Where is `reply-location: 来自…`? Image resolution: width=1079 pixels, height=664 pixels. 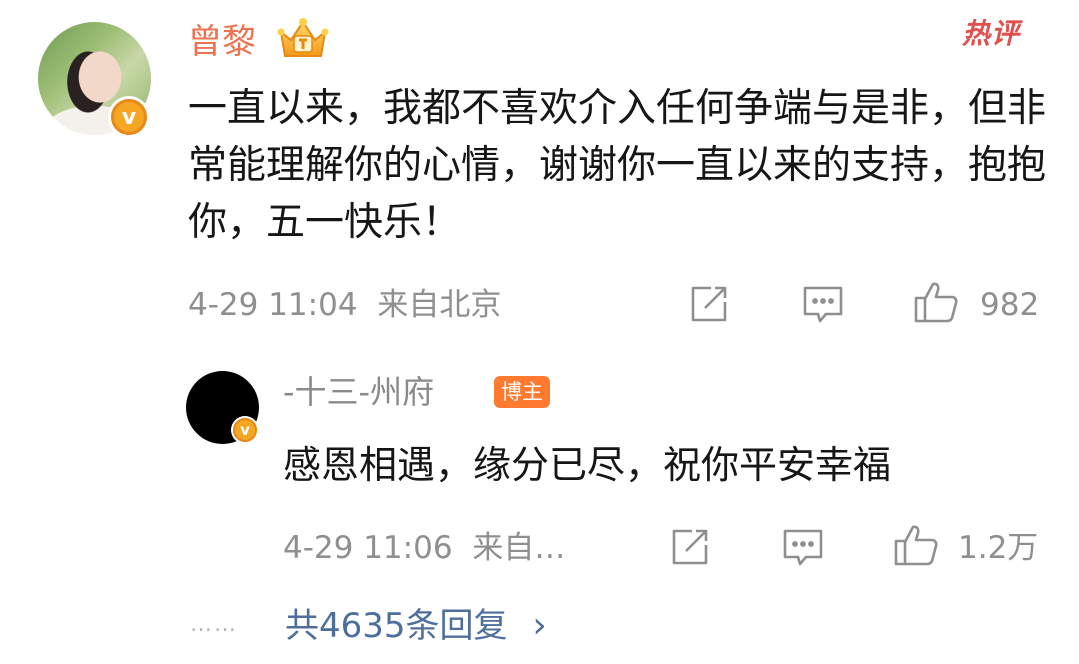
reply-location: 来自… is located at coordinates (519, 548).